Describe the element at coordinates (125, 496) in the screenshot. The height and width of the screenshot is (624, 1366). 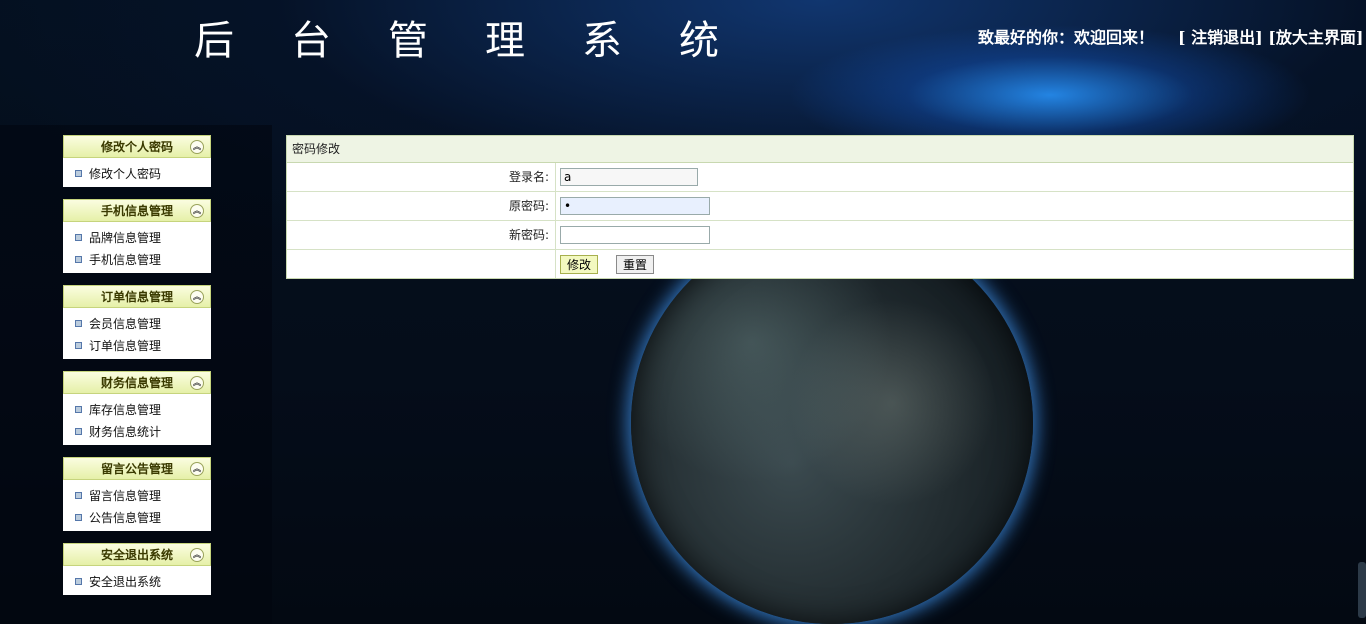
I see `sidebar-item-label: 留言信息管理` at that location.